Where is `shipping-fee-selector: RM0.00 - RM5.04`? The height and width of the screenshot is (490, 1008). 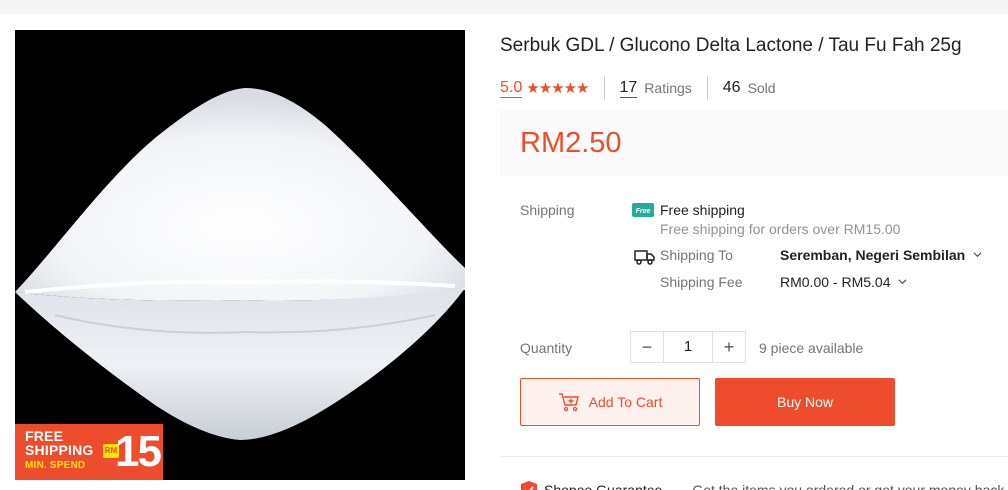
shipping-fee-selector: RM0.00 - RM5.04 is located at coordinates (843, 282).